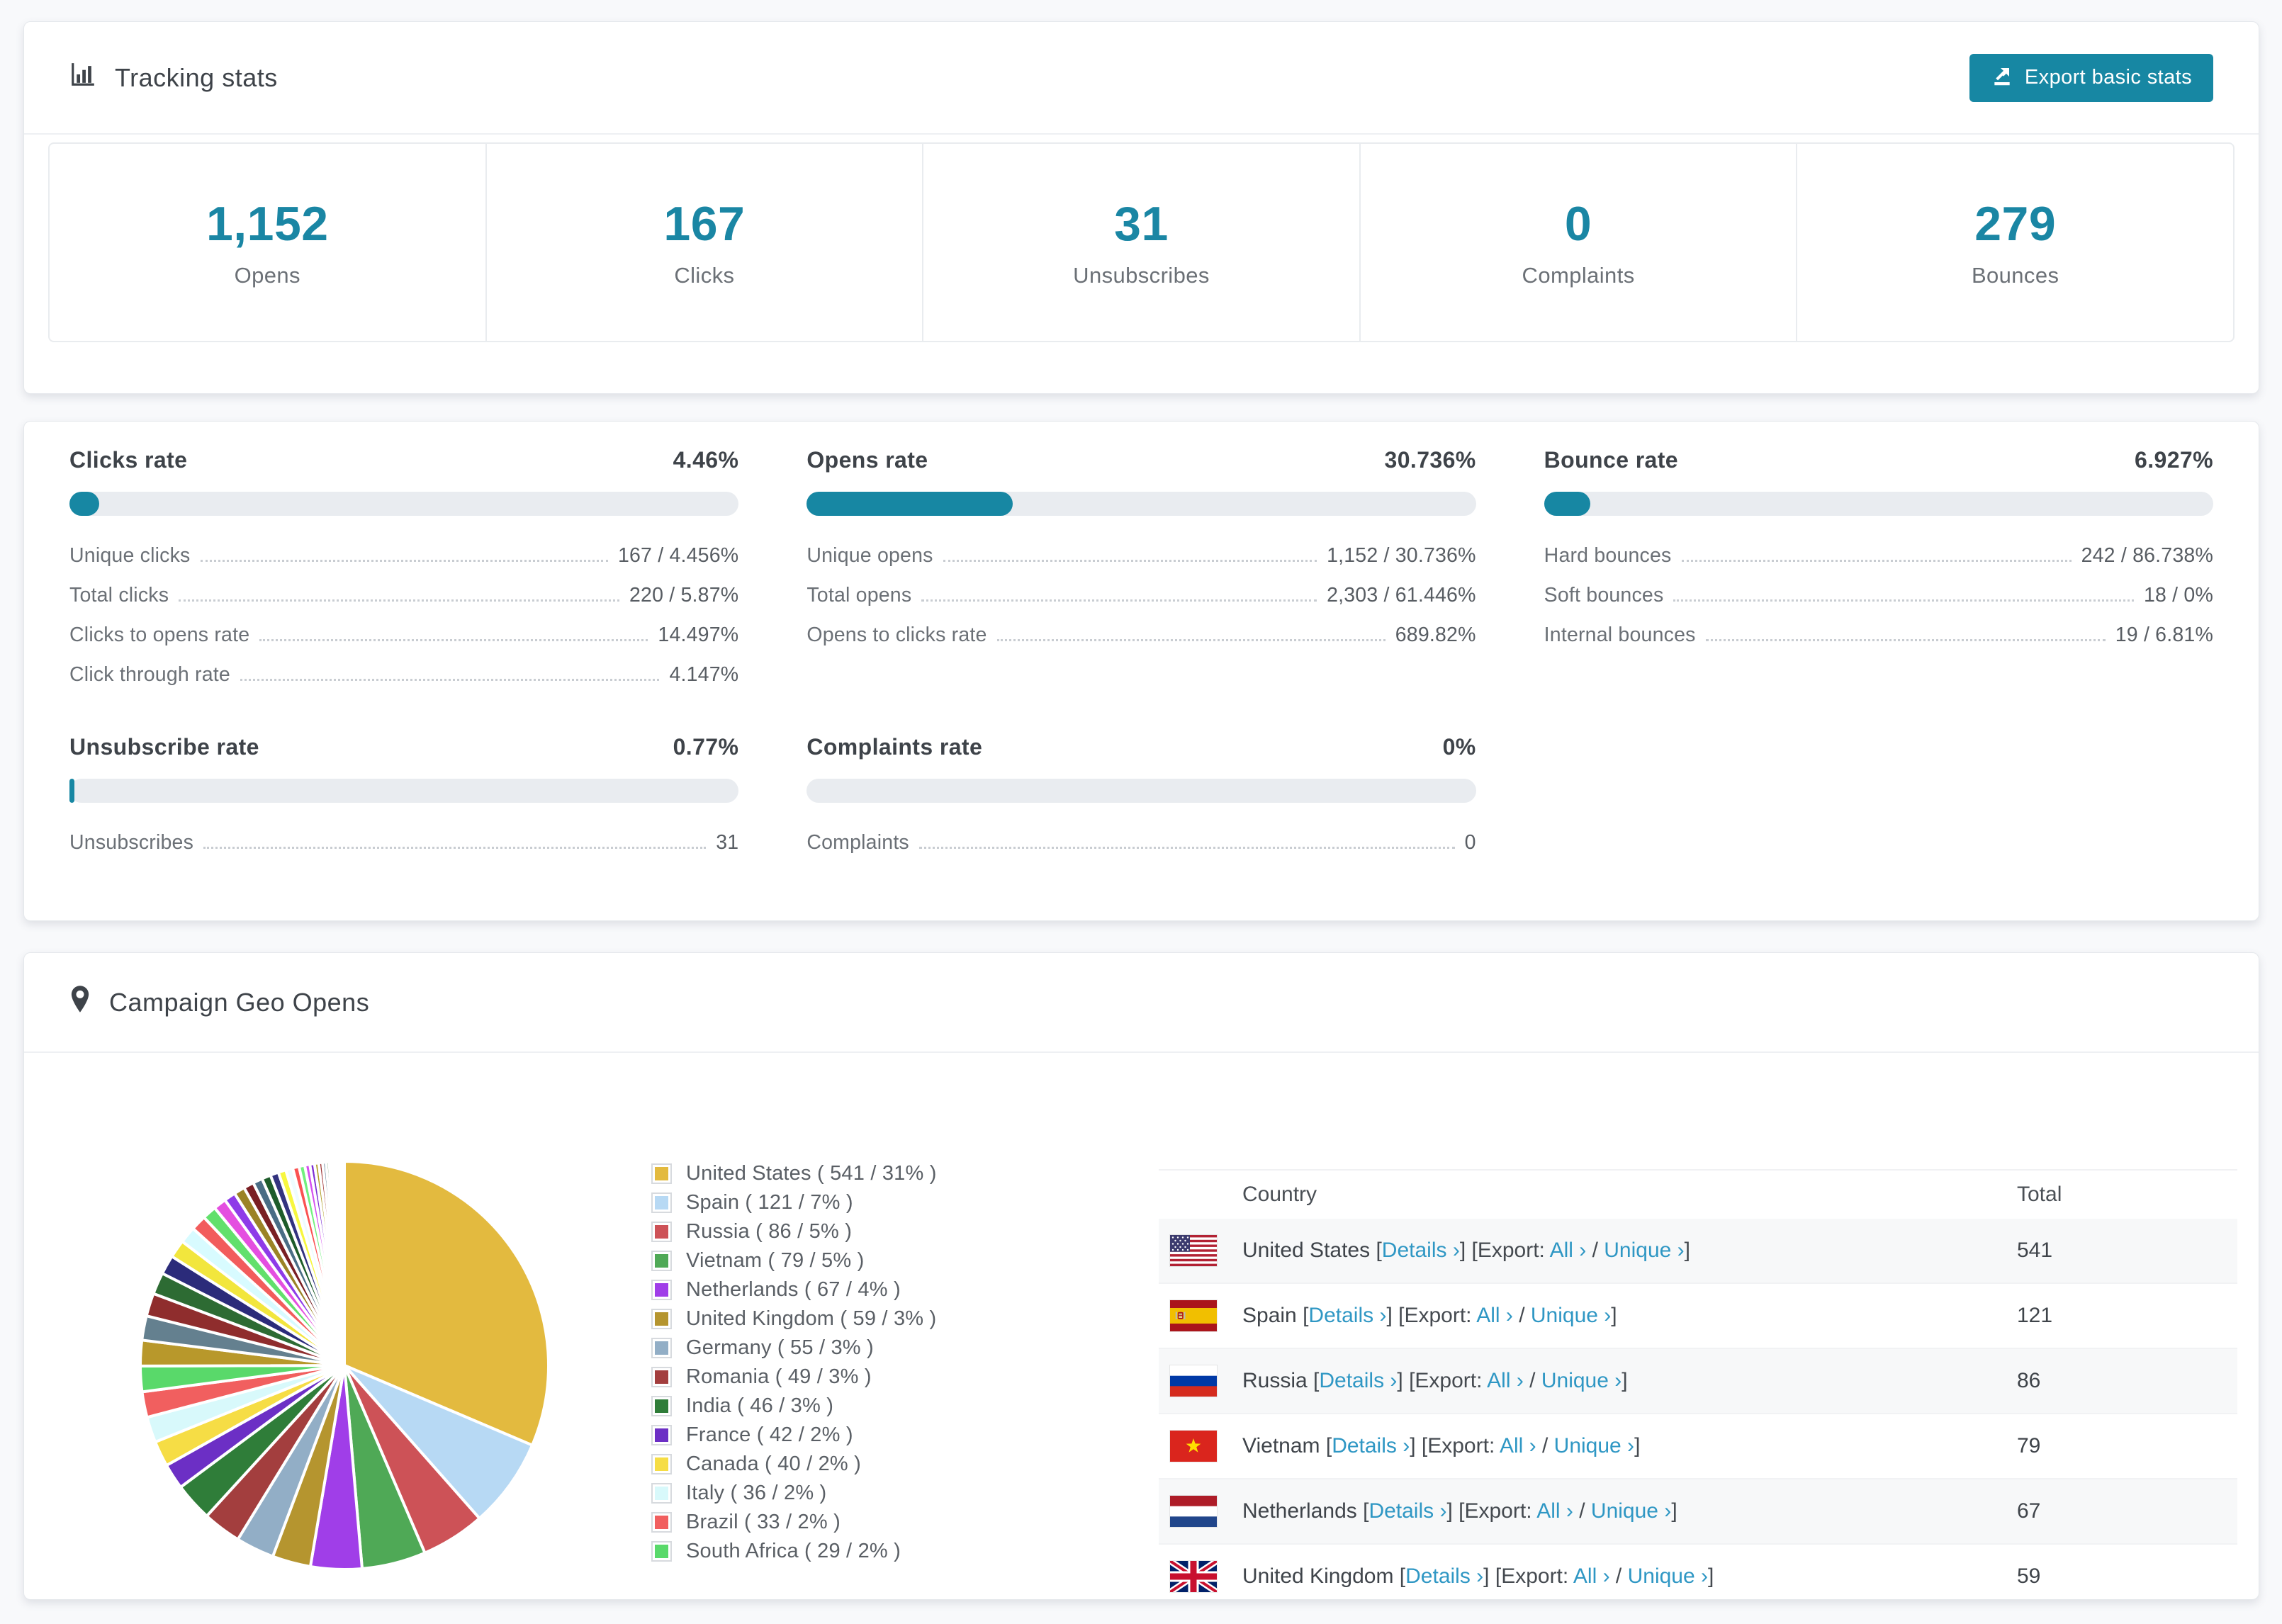 The height and width of the screenshot is (1624, 2282). I want to click on stat-label: Opens, so click(267, 276).